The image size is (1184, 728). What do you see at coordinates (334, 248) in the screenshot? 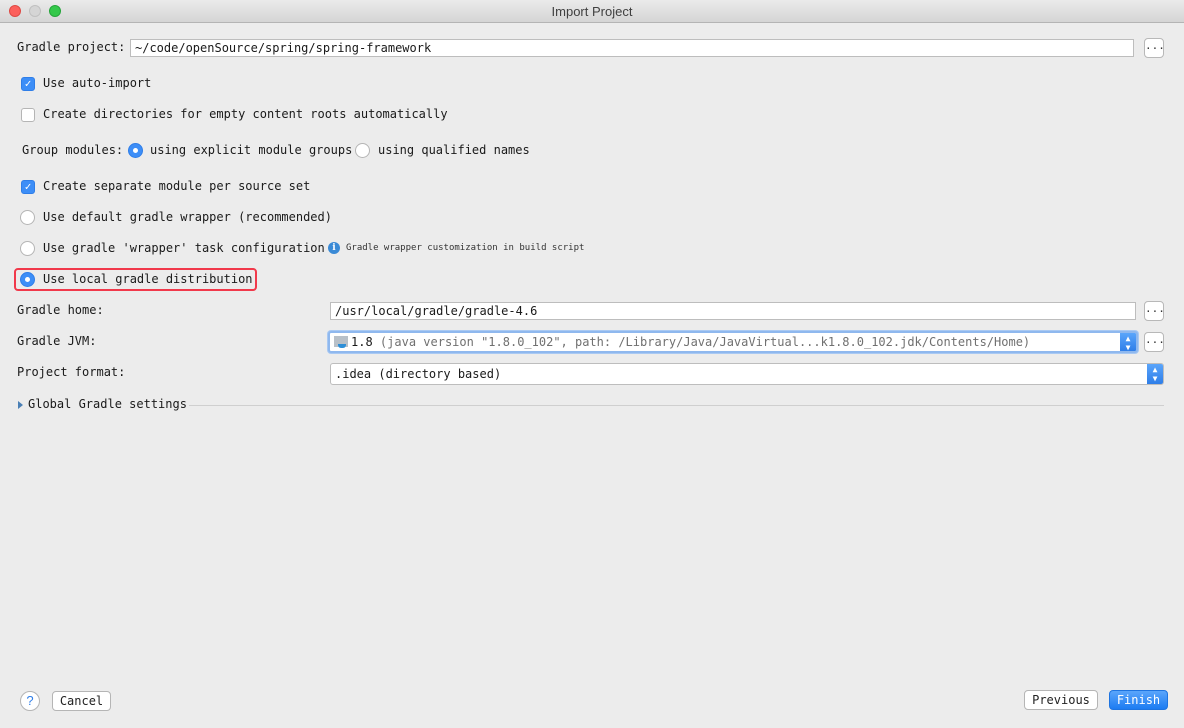
I see `info-icon: i` at bounding box center [334, 248].